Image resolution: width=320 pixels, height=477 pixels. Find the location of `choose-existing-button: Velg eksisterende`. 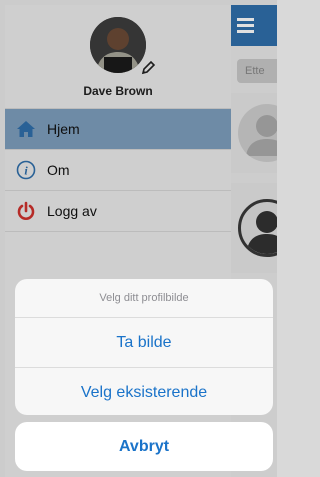

choose-existing-button: Velg eksisterende is located at coordinates (144, 391).